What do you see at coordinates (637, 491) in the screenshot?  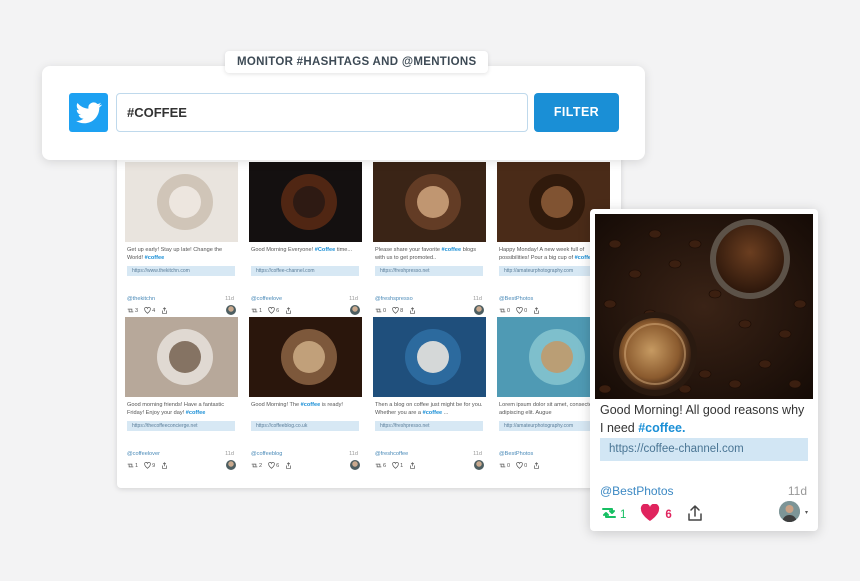 I see `featured-tweet-handle: @BestPhotos` at bounding box center [637, 491].